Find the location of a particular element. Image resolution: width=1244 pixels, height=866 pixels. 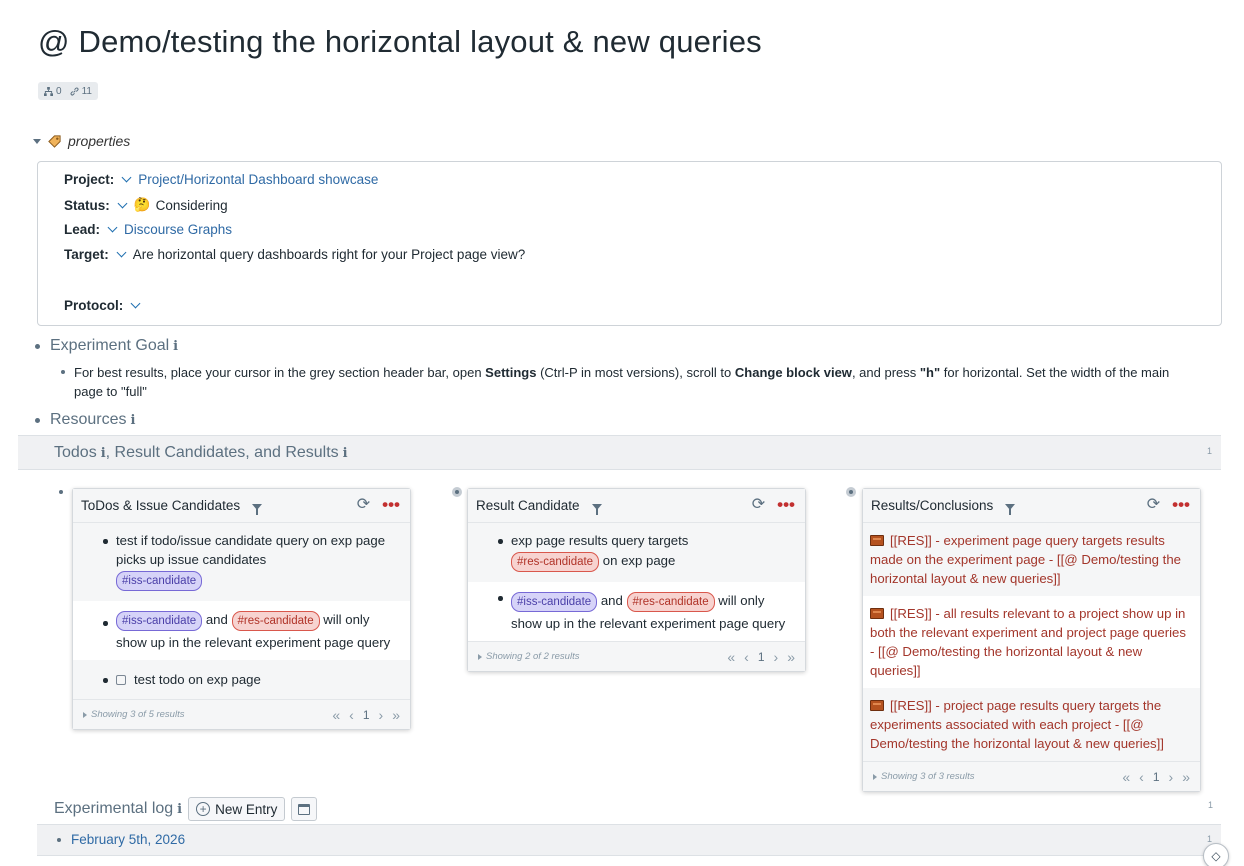

calendar-icon is located at coordinates (304, 809).